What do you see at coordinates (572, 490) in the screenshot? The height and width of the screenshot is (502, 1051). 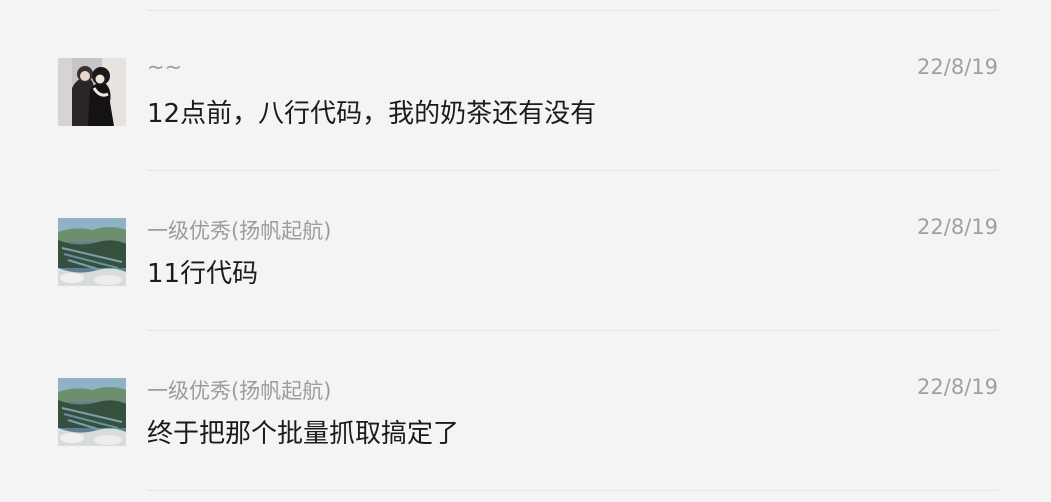 I see `divider` at bounding box center [572, 490].